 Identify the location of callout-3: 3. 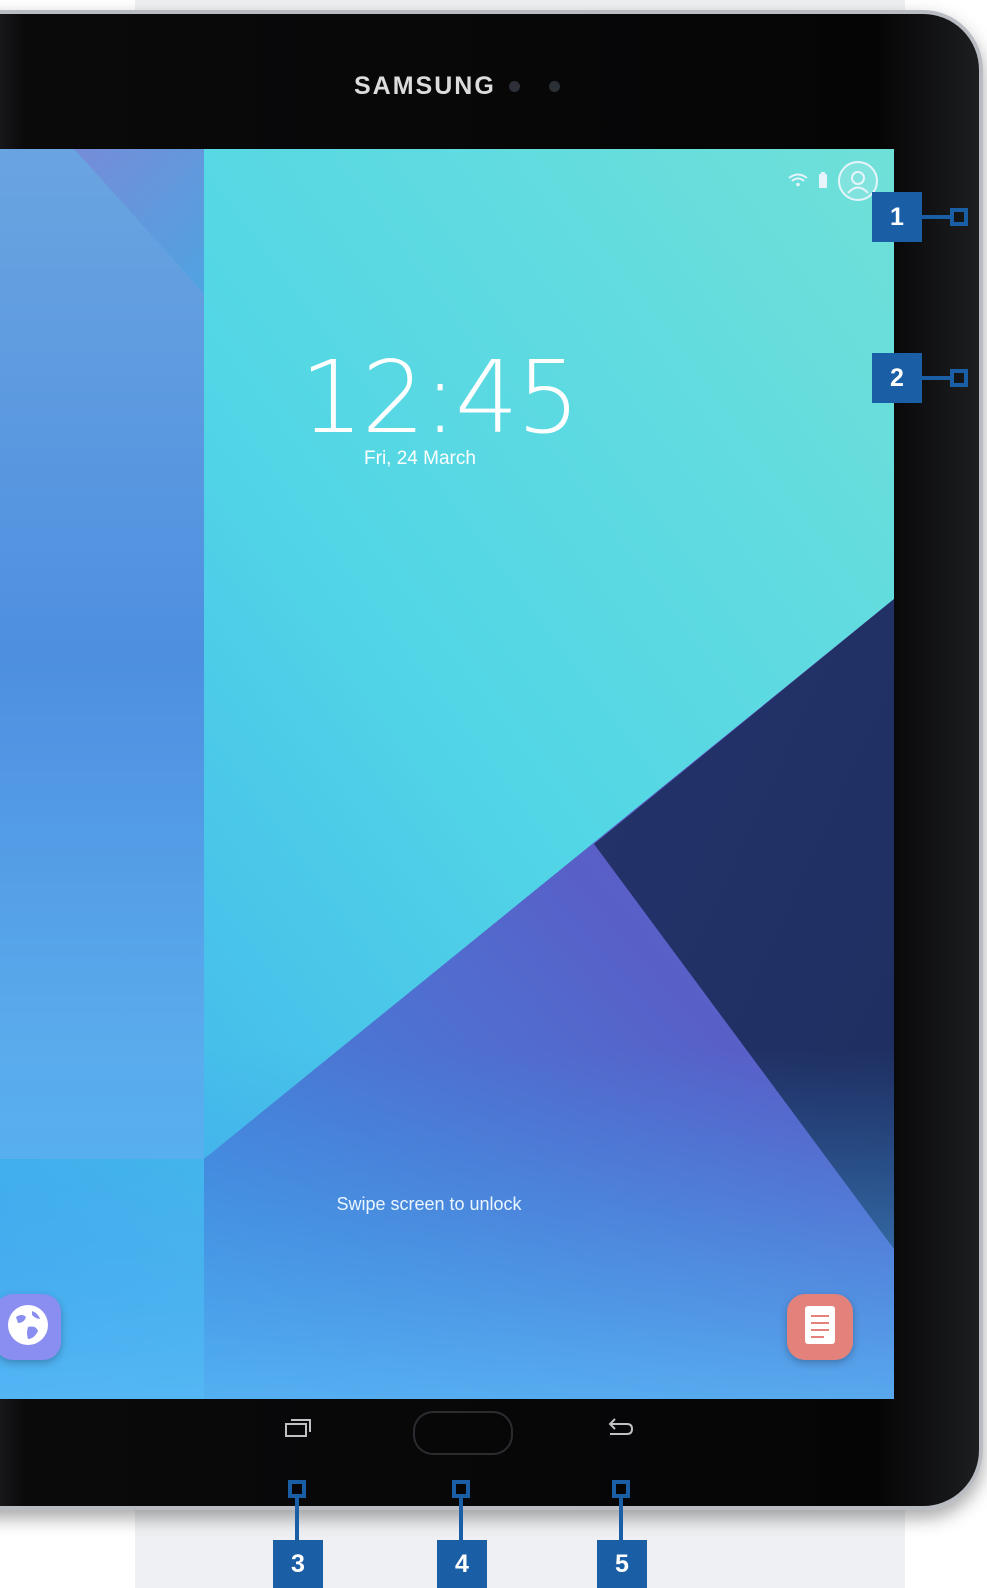
(298, 1564).